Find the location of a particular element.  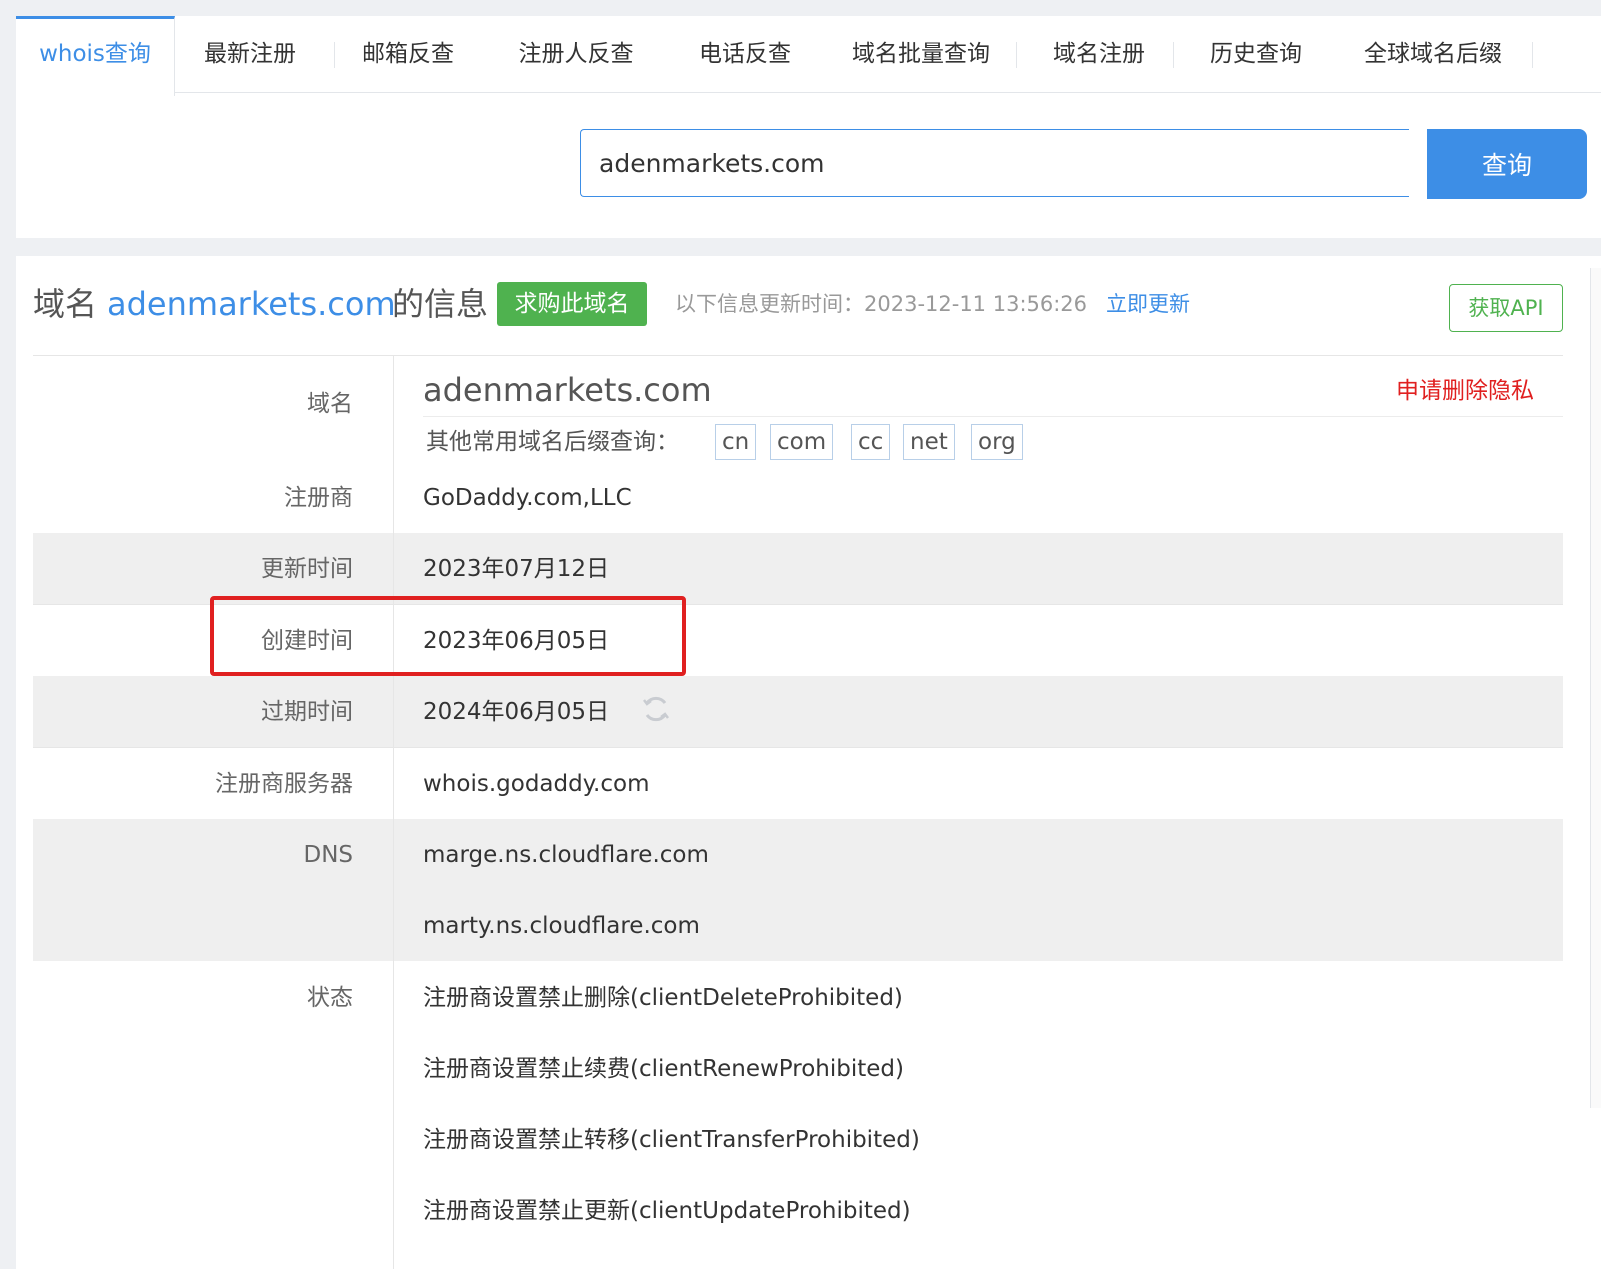

label-registrar-server: 注册商服务器 is located at coordinates (284, 784).